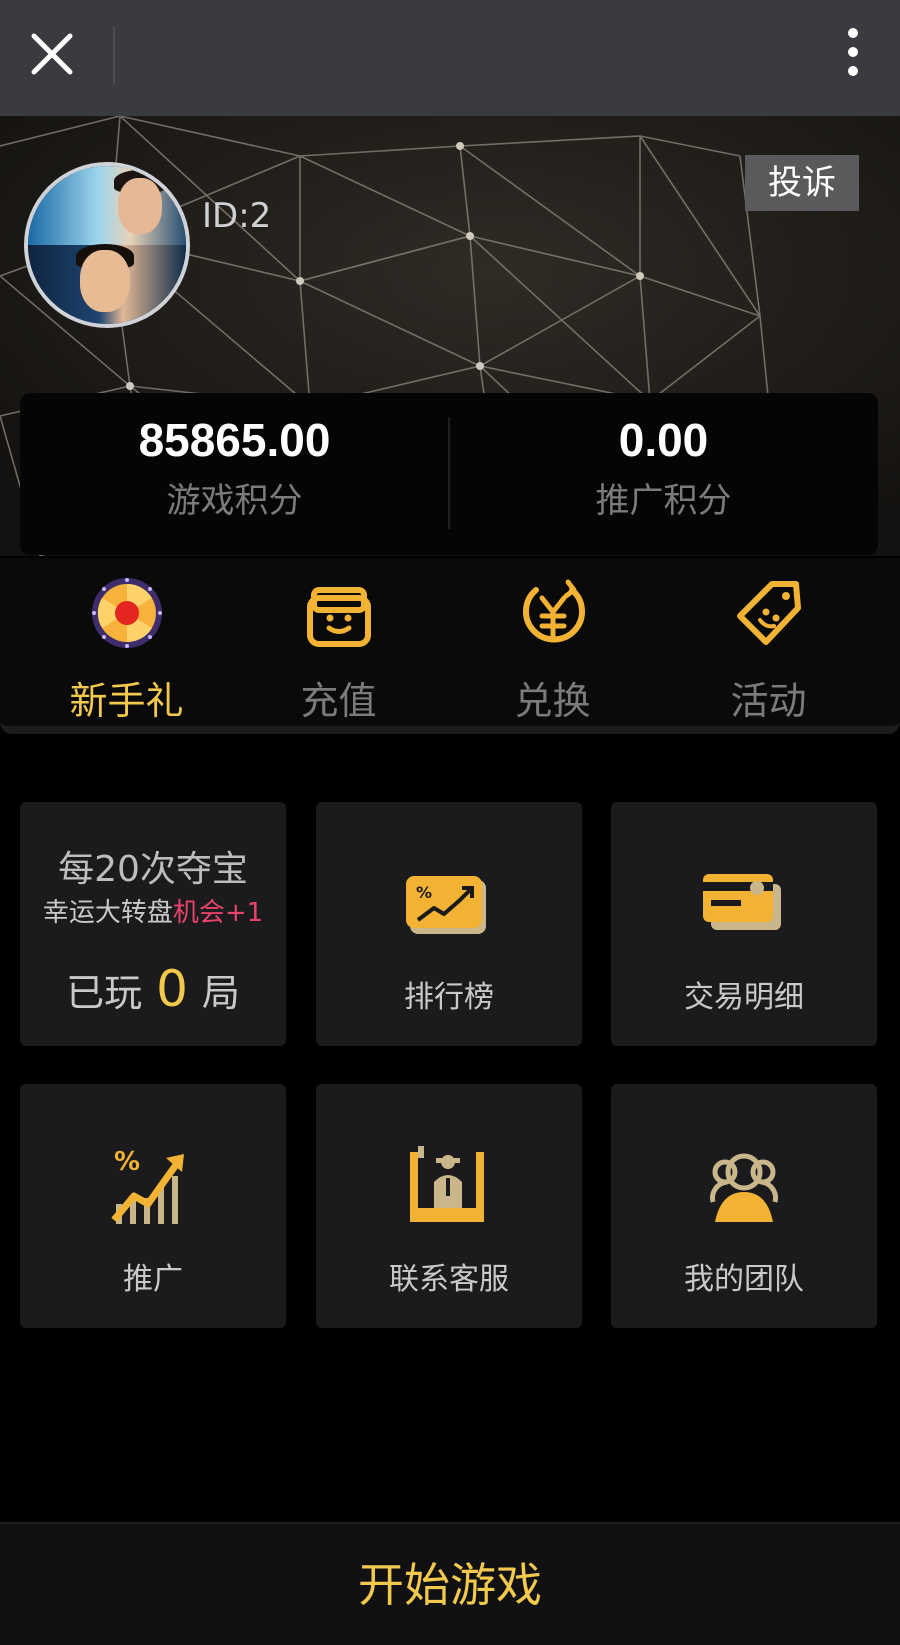  Describe the element at coordinates (744, 1279) in the screenshot. I see `team-label: 我的团队` at that location.